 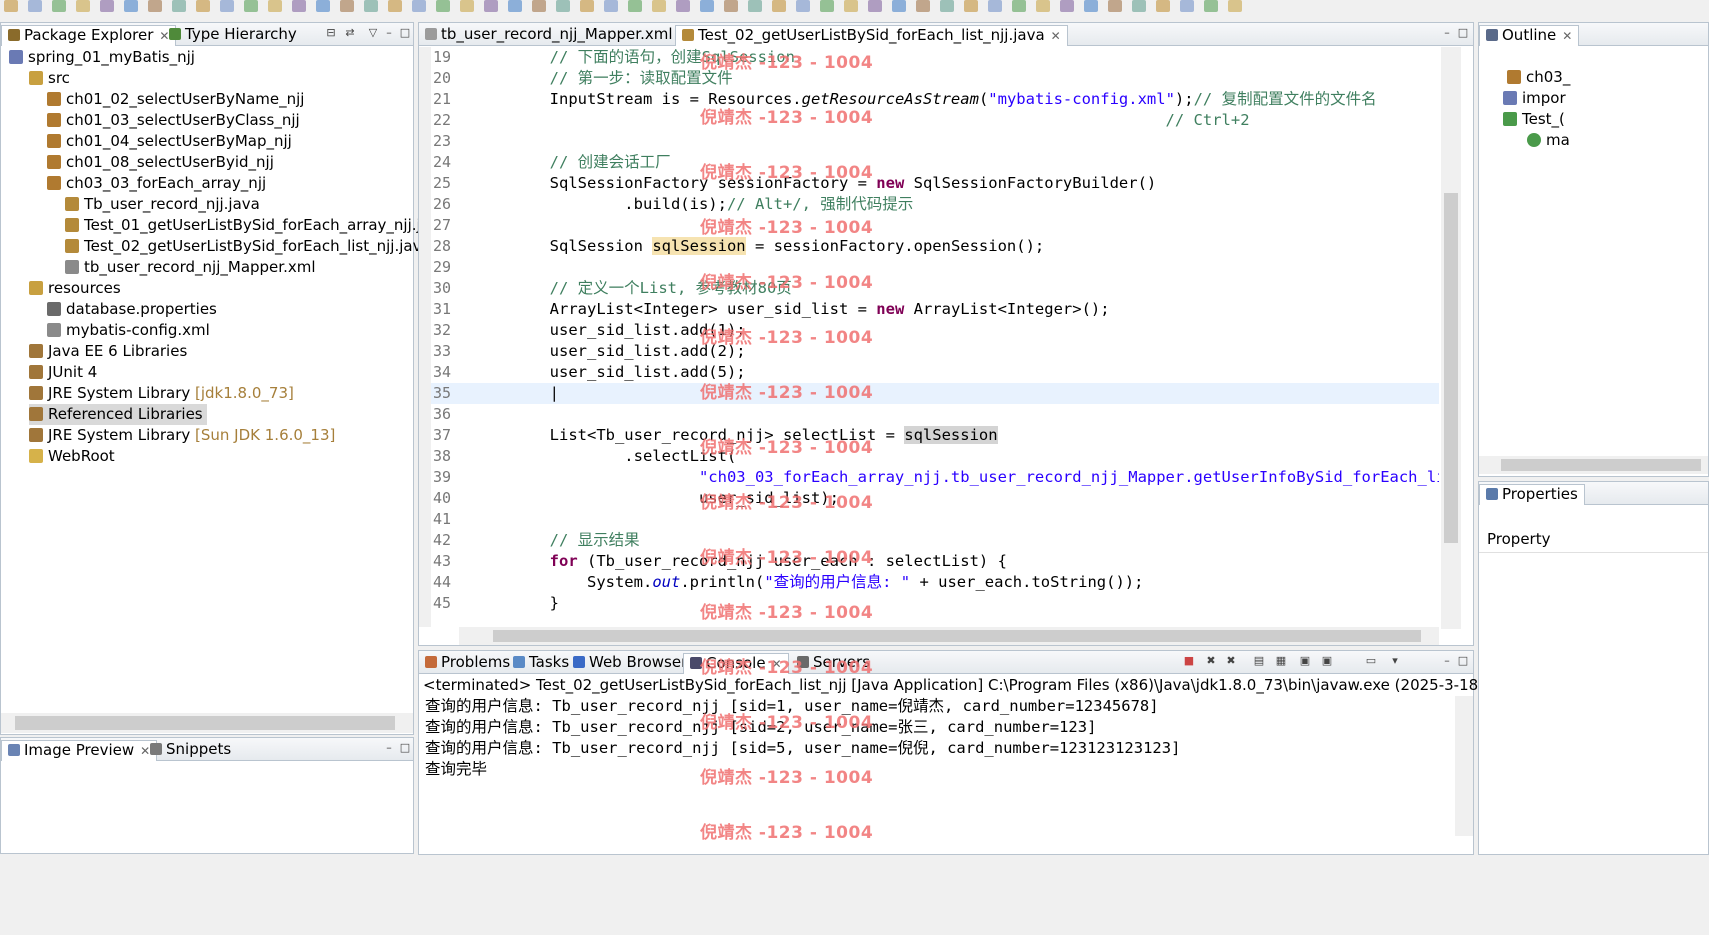 What do you see at coordinates (1534, 98) in the screenshot?
I see `outline-item: impor` at bounding box center [1534, 98].